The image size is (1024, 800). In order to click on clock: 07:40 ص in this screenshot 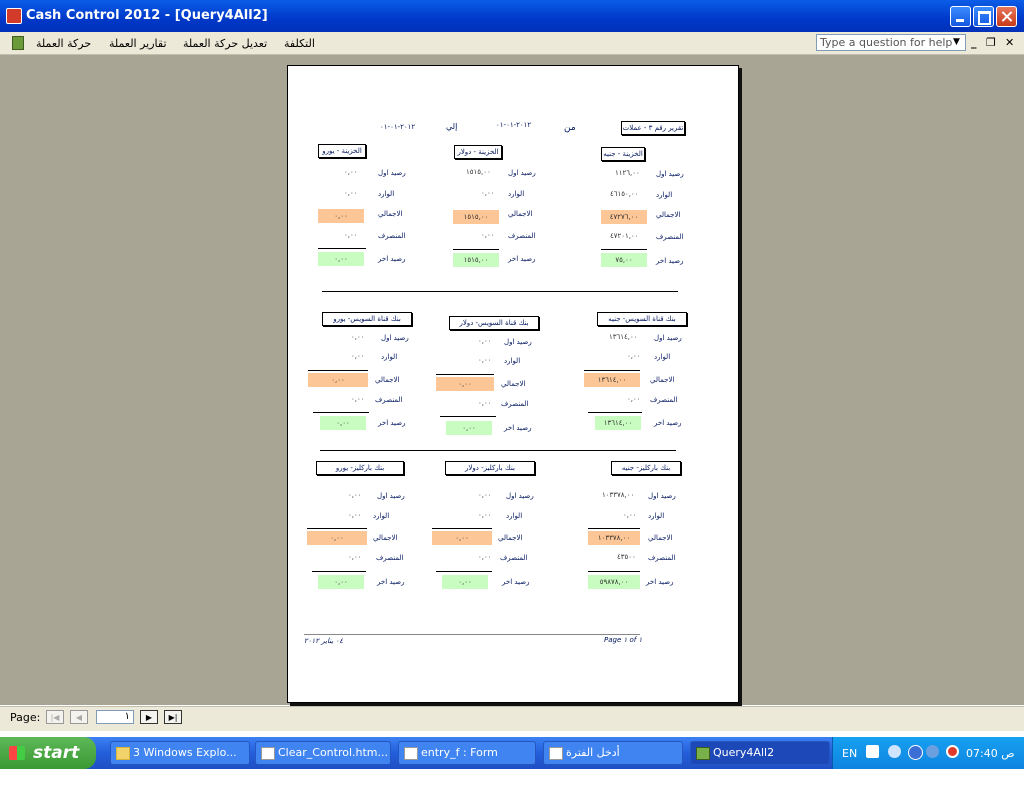, I will do `click(990, 753)`.